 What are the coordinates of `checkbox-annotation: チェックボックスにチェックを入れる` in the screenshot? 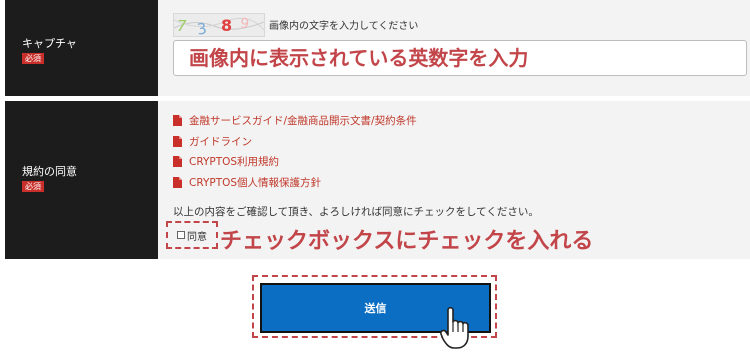 It's located at (407, 241).